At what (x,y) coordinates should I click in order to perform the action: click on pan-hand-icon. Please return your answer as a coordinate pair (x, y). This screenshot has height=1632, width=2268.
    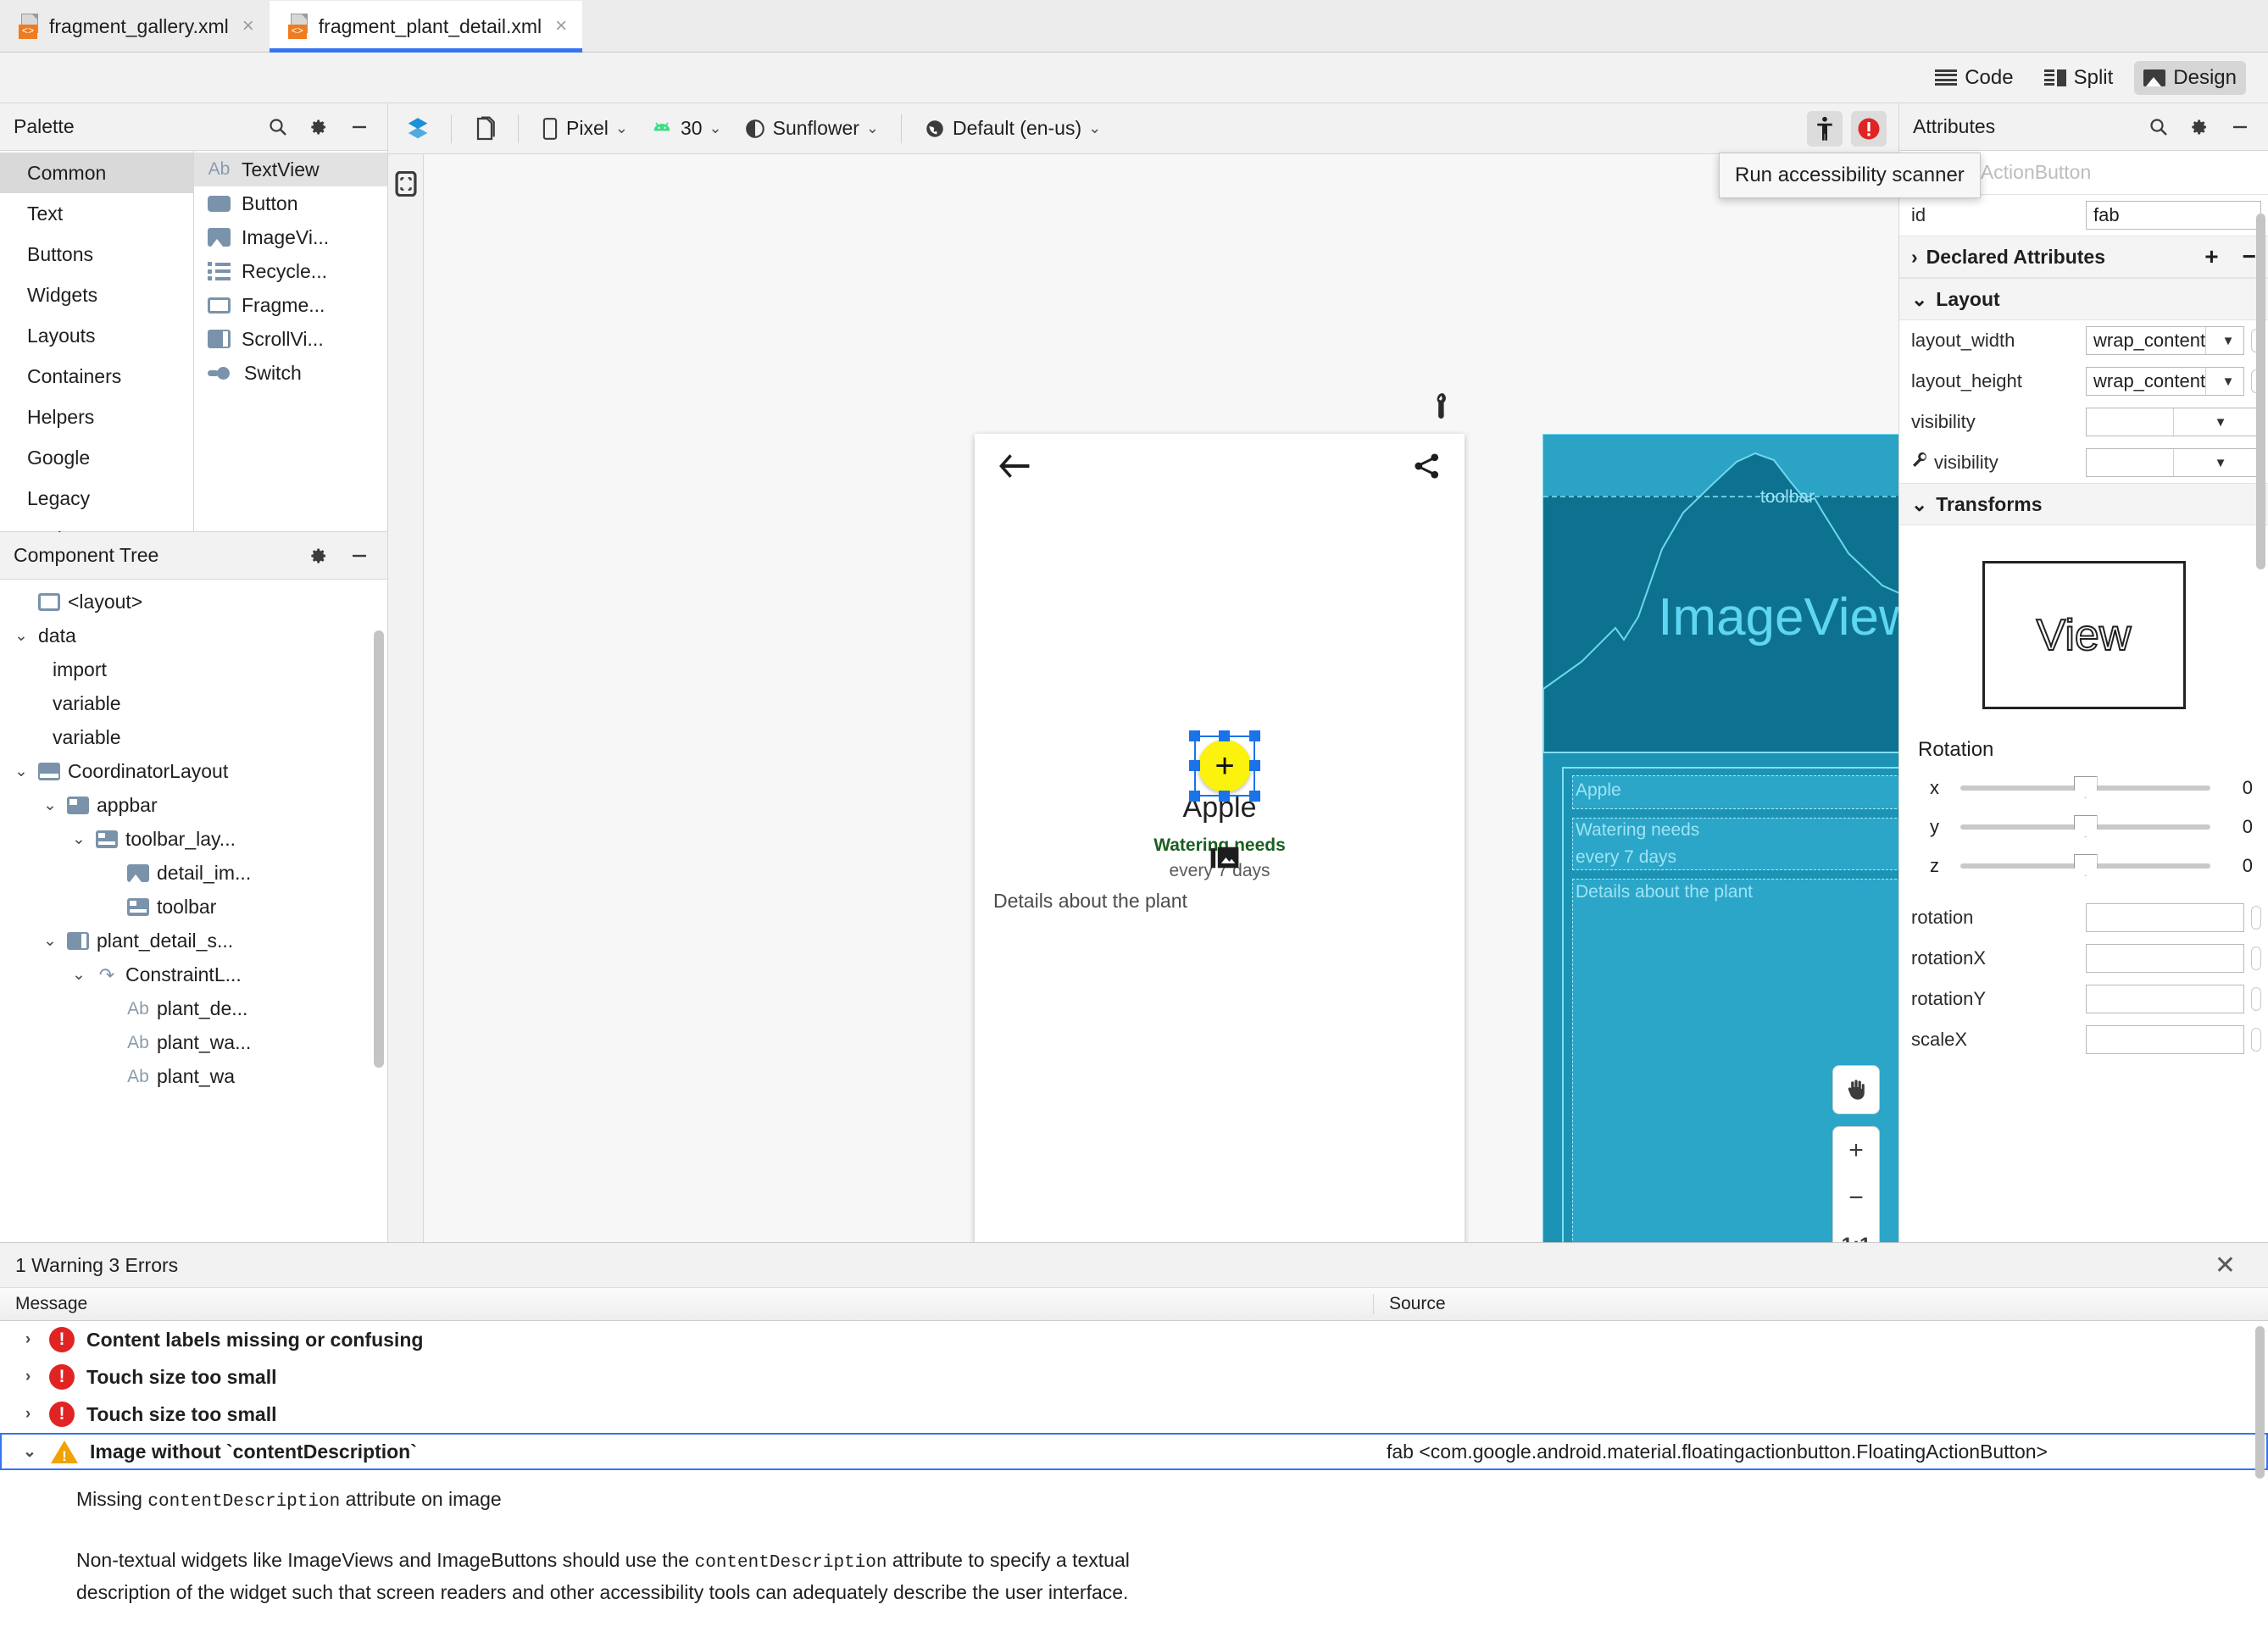
    Looking at the image, I should click on (1856, 1089).